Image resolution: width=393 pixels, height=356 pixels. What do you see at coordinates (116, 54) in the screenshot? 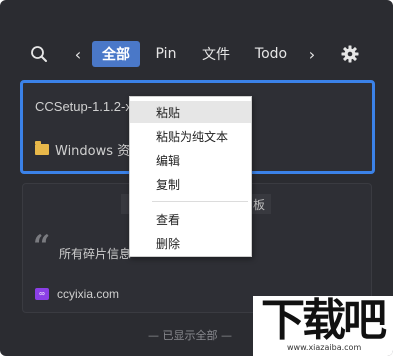
I see `tab-all: 全部` at bounding box center [116, 54].